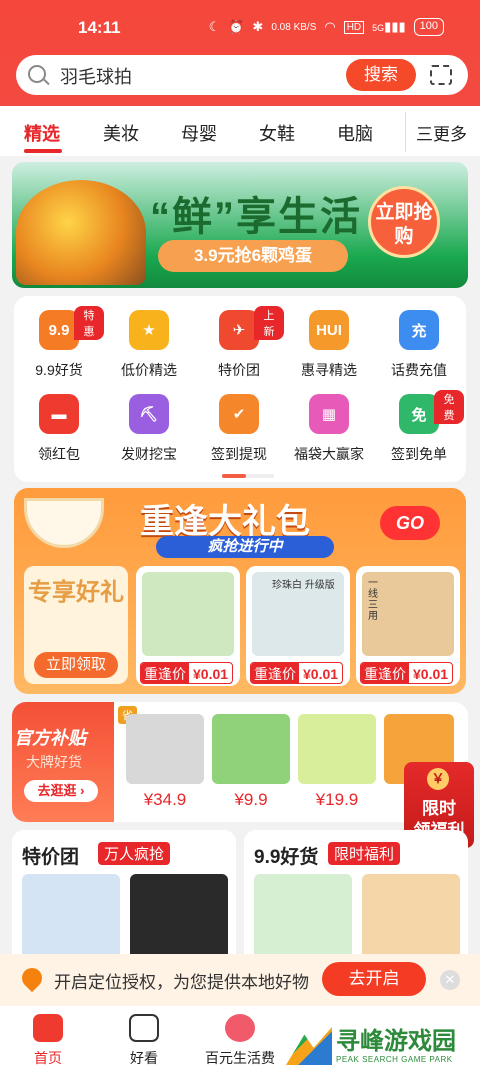  I want to click on nav-label: 首页, so click(48, 1058).